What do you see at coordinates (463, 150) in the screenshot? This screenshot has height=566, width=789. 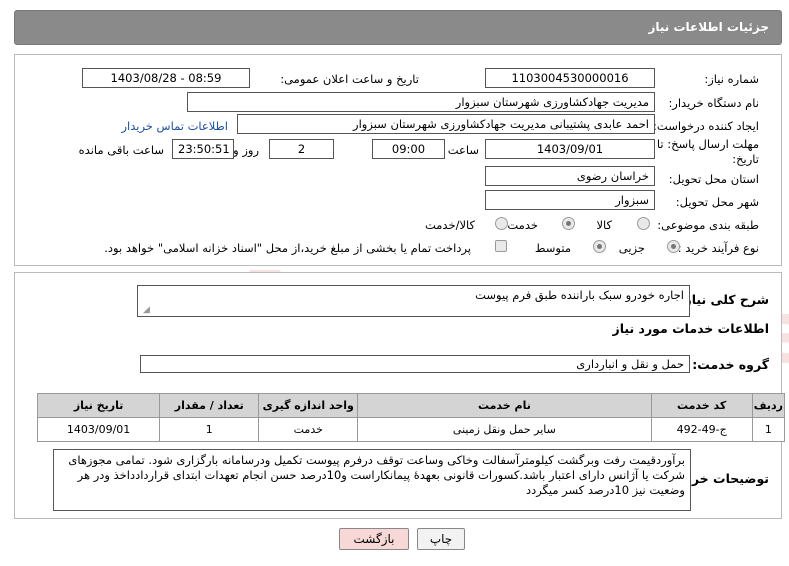 I see `deadline-time-label: ساعت` at bounding box center [463, 150].